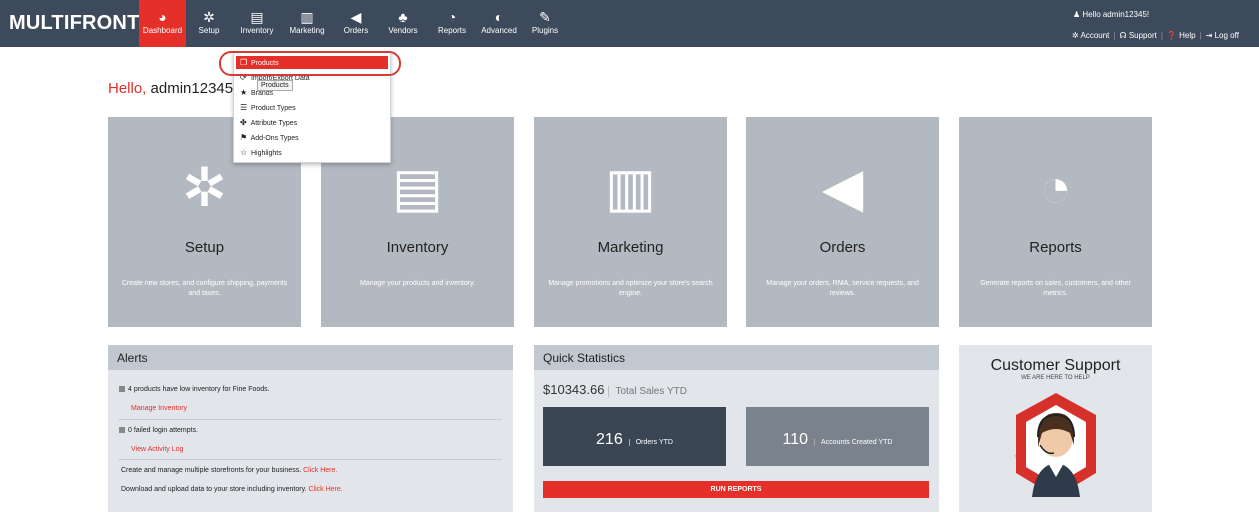  What do you see at coordinates (257, 17) in the screenshot?
I see `clipboard-icon: ▤` at bounding box center [257, 17].